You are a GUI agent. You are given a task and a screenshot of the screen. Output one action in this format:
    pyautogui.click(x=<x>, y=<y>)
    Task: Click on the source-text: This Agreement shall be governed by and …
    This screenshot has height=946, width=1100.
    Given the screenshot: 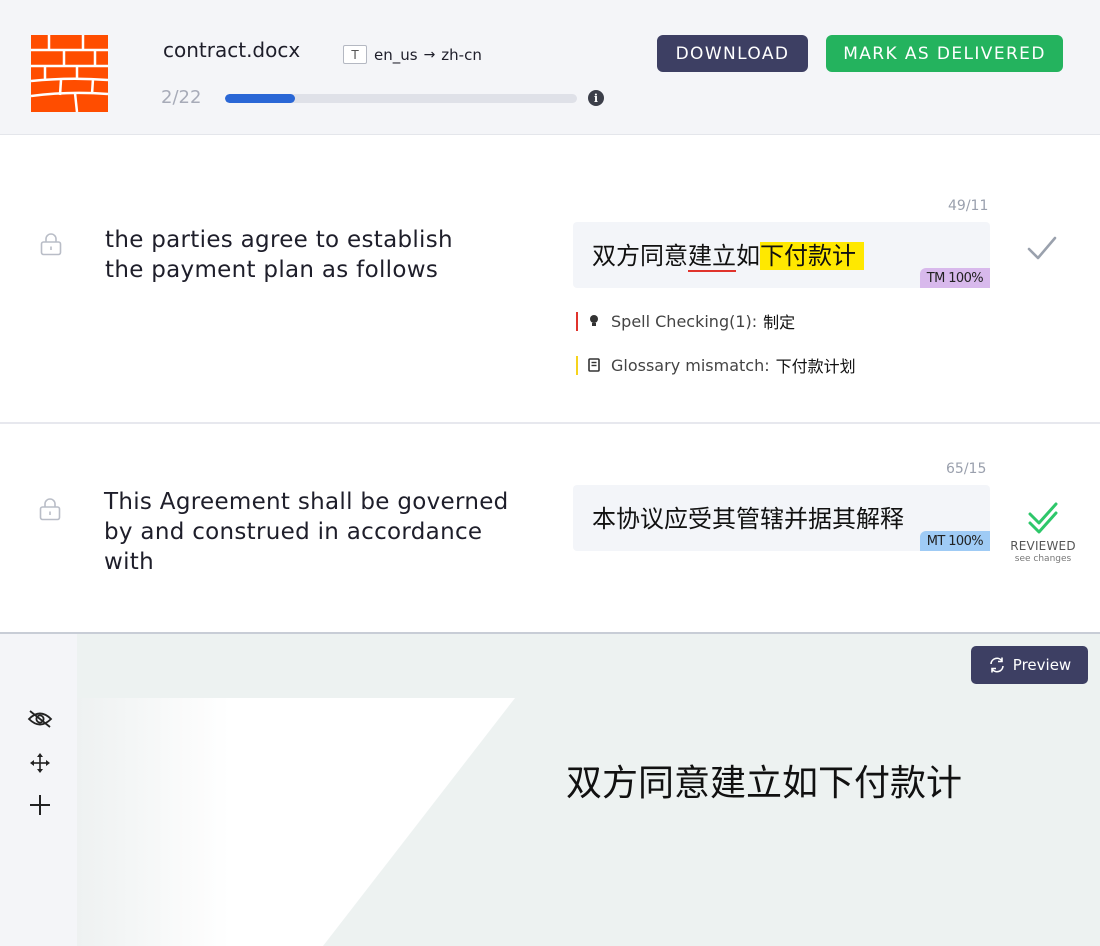 What is the action you would take?
    pyautogui.click(x=306, y=532)
    